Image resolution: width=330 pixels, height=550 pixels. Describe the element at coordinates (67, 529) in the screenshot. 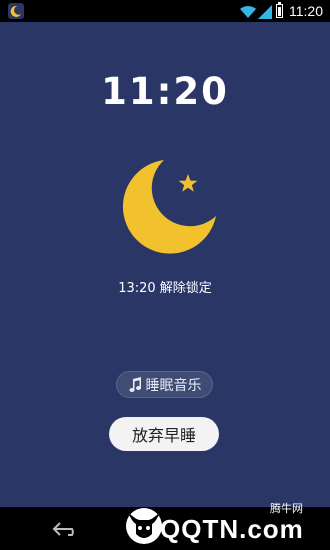

I see `back-icon` at that location.